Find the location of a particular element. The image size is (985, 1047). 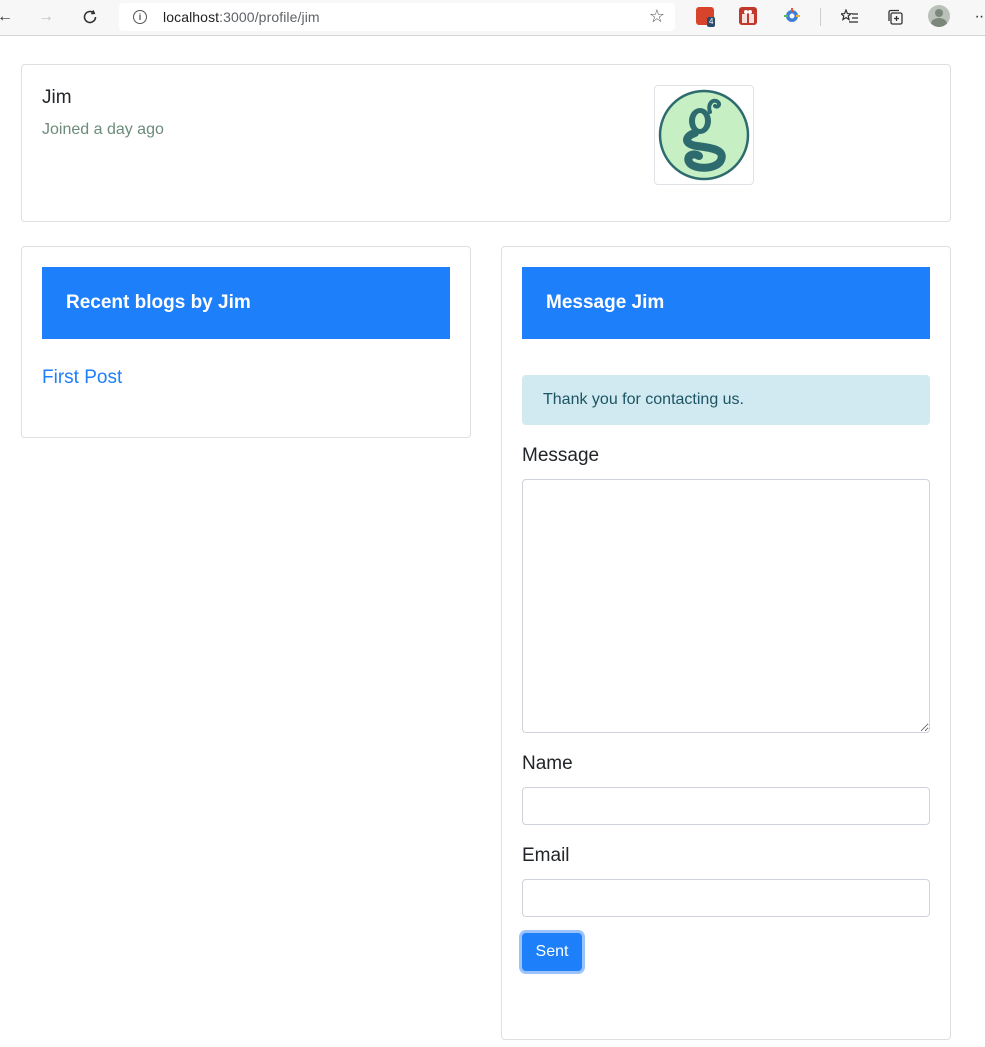

message-header: Message Jim is located at coordinates (726, 303).